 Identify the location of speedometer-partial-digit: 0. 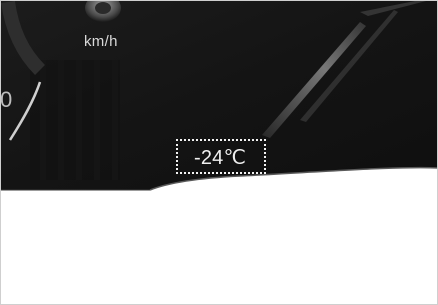
(6, 99).